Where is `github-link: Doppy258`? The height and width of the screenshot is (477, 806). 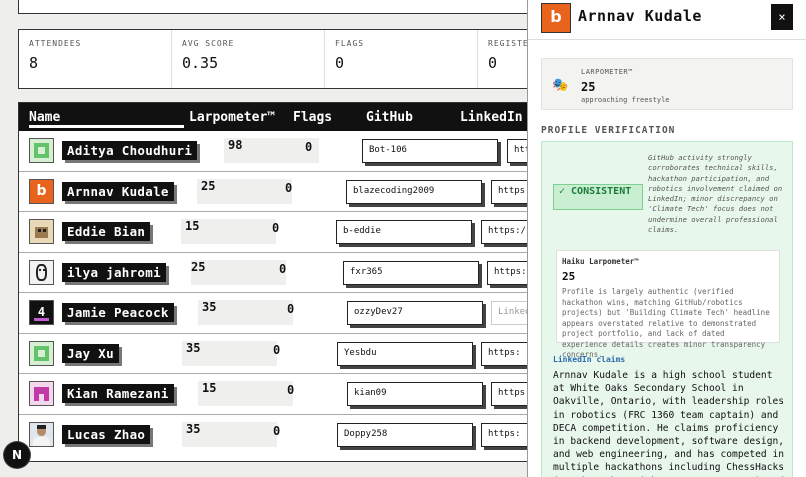 github-link: Doppy258 is located at coordinates (405, 434).